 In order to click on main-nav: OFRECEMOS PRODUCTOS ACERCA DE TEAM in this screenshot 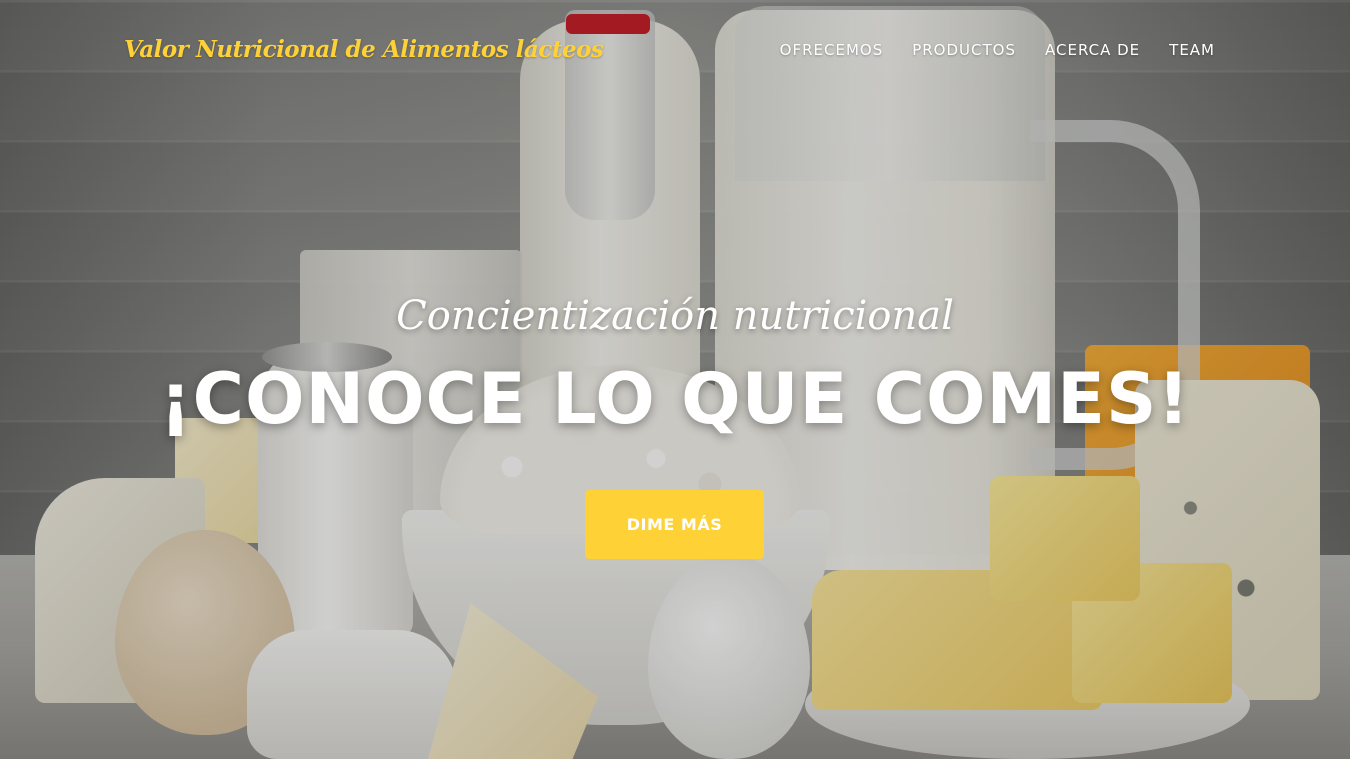, I will do `click(997, 50)`.